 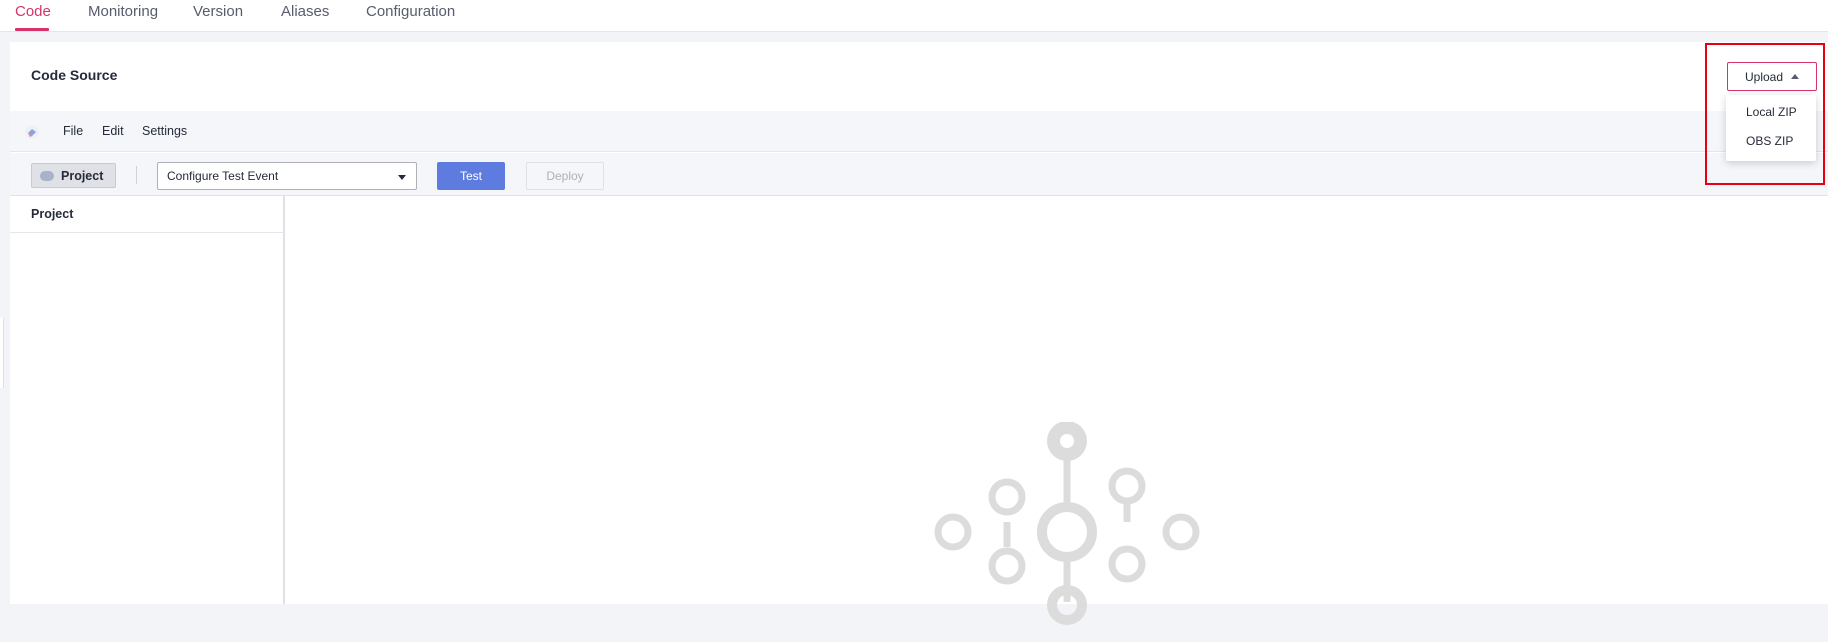 I want to click on editor-menubar: File Edit Settings, so click(x=919, y=131).